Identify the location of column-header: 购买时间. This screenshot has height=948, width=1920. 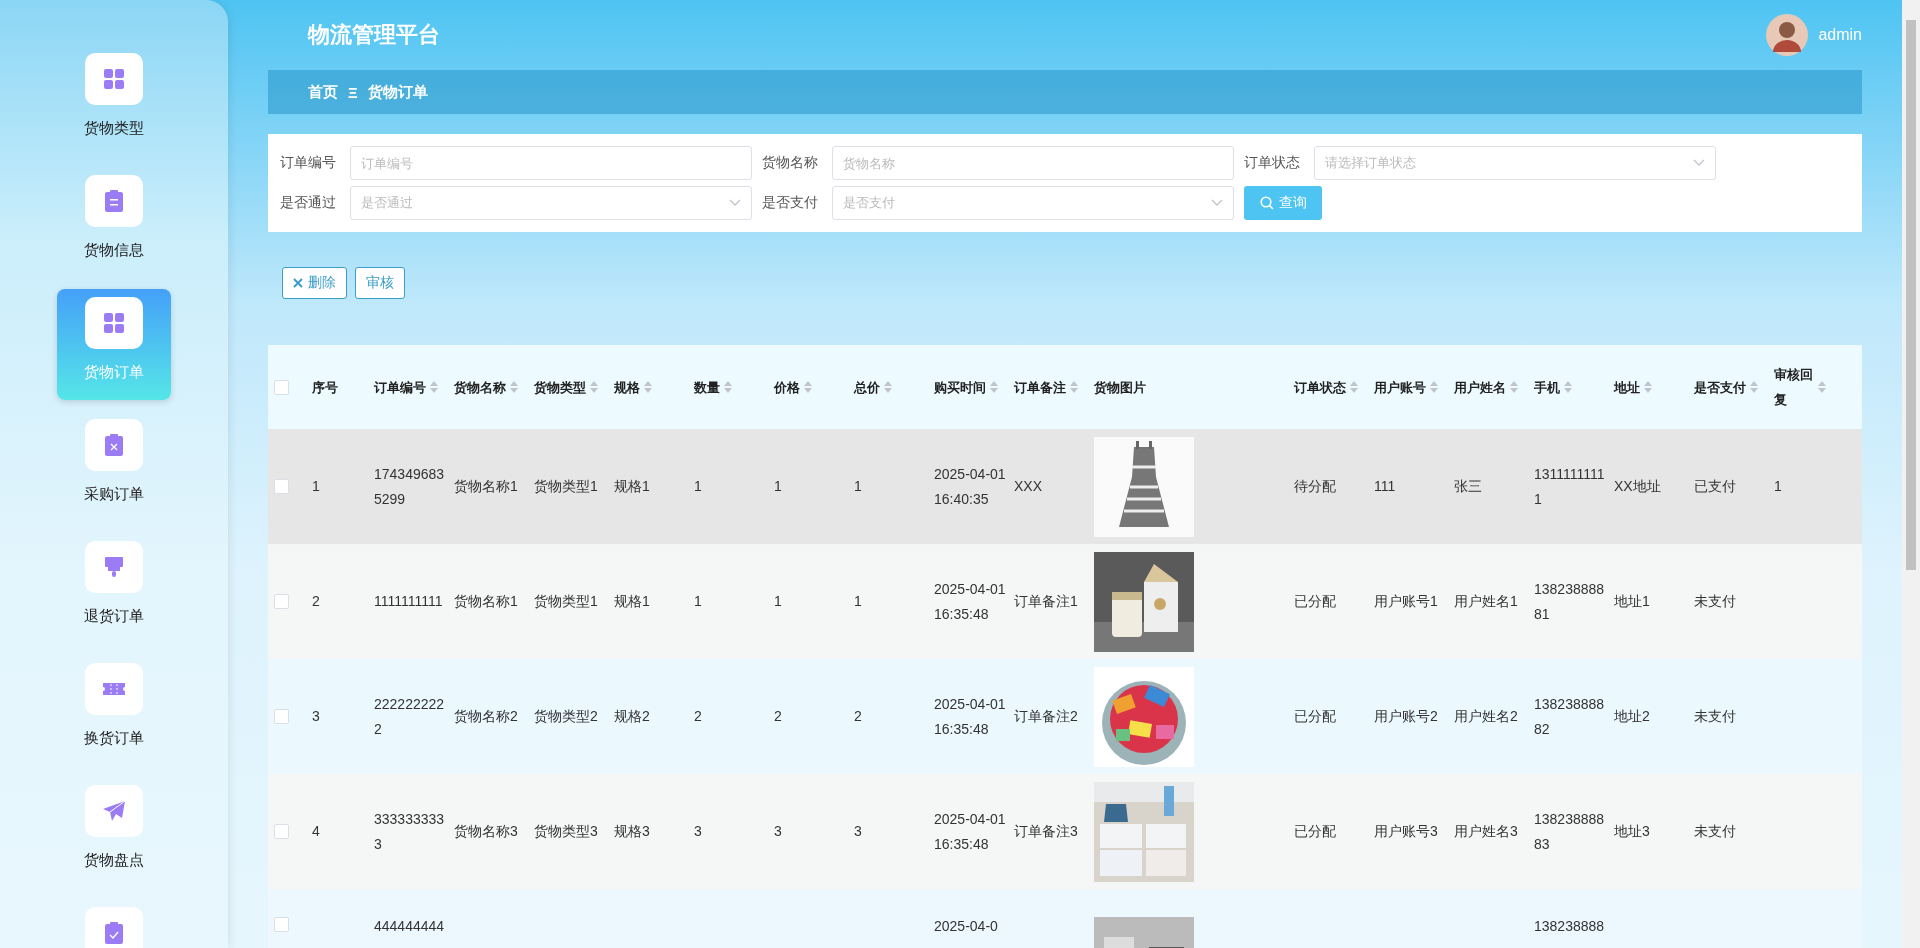
(960, 387).